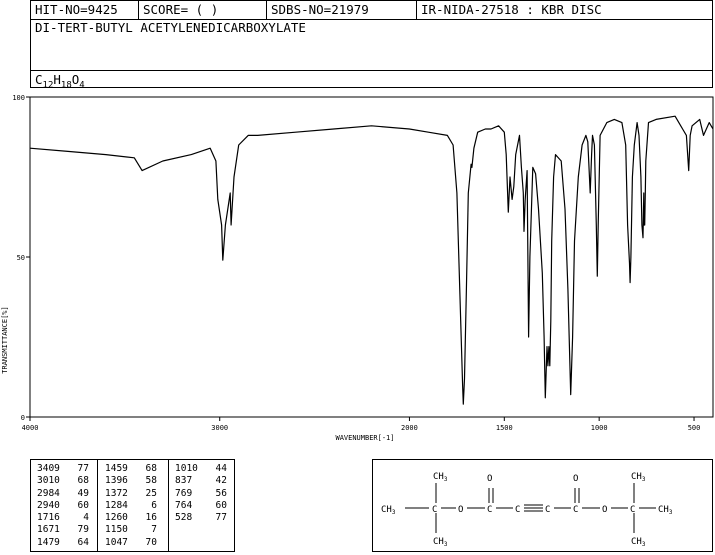  I want to click on peak-transmittance: 49, so click(83, 493).